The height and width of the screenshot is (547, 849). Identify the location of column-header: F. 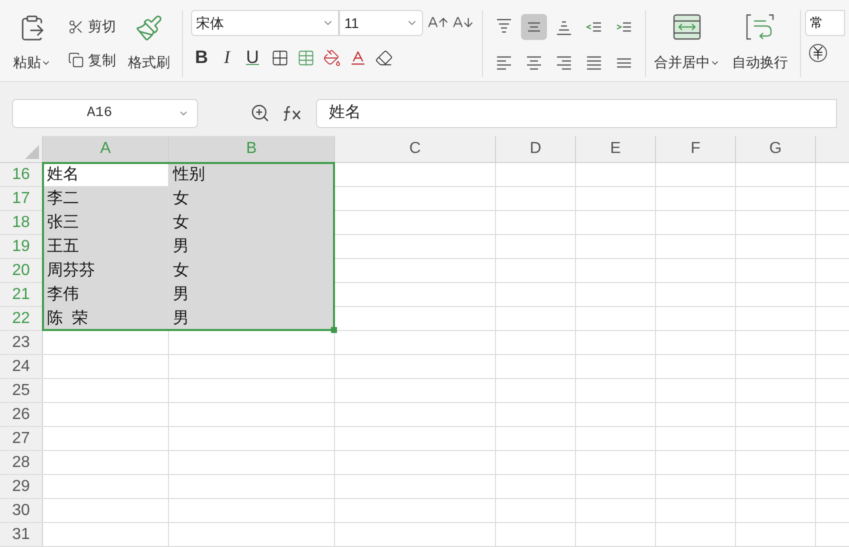
(696, 149).